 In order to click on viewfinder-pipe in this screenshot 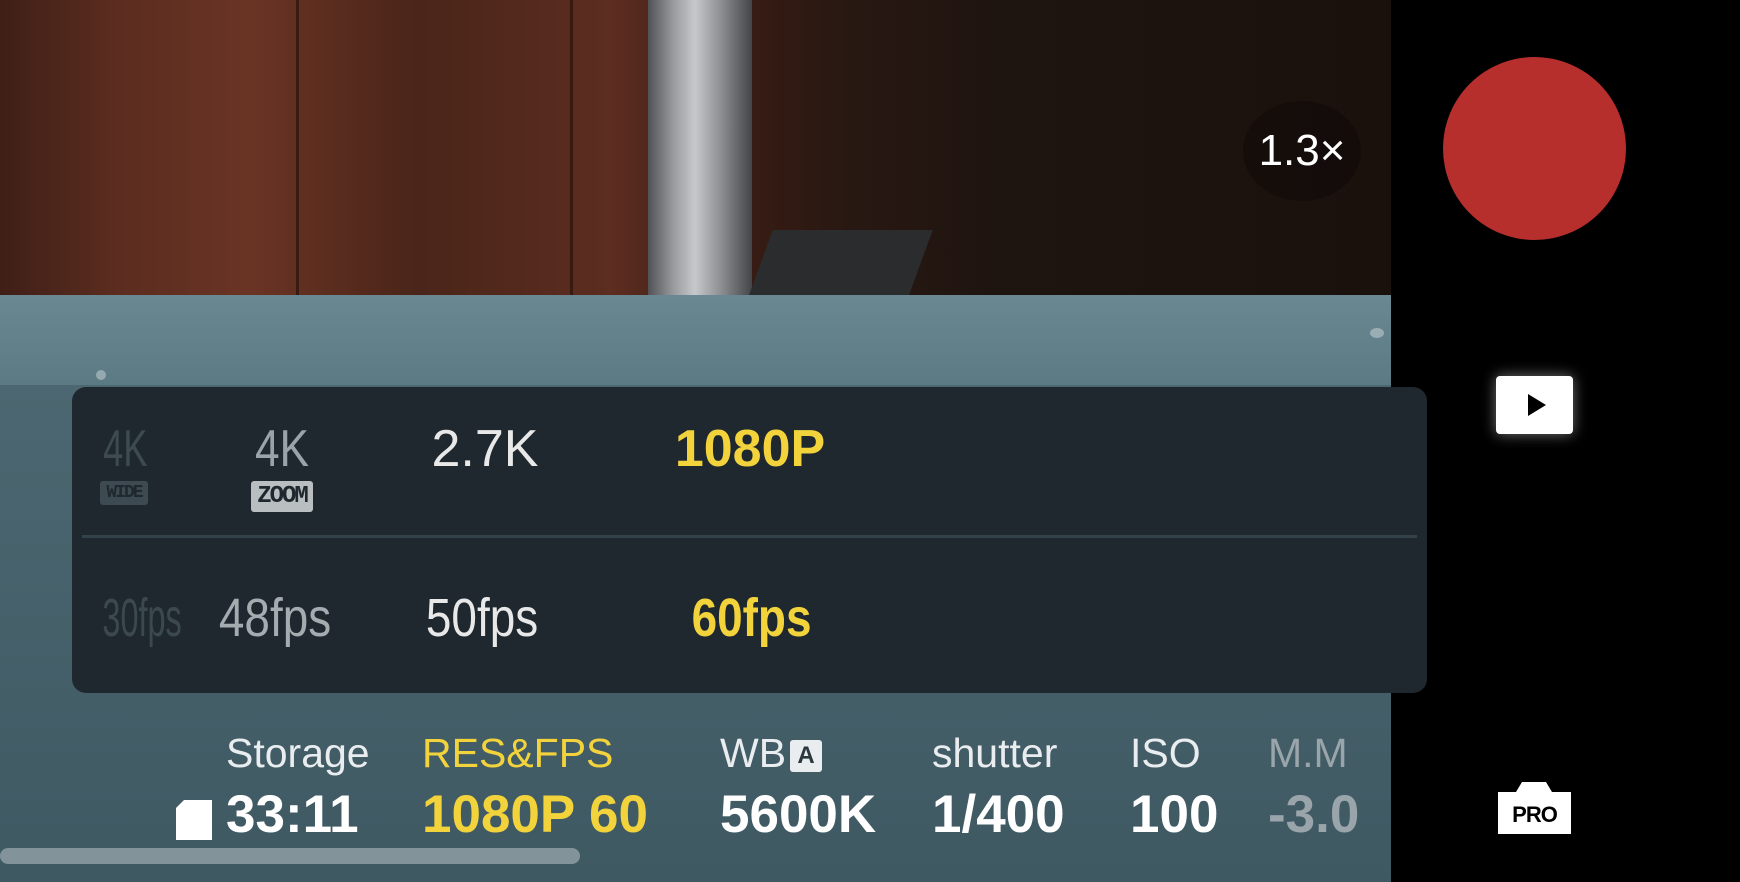, I will do `click(700, 152)`.